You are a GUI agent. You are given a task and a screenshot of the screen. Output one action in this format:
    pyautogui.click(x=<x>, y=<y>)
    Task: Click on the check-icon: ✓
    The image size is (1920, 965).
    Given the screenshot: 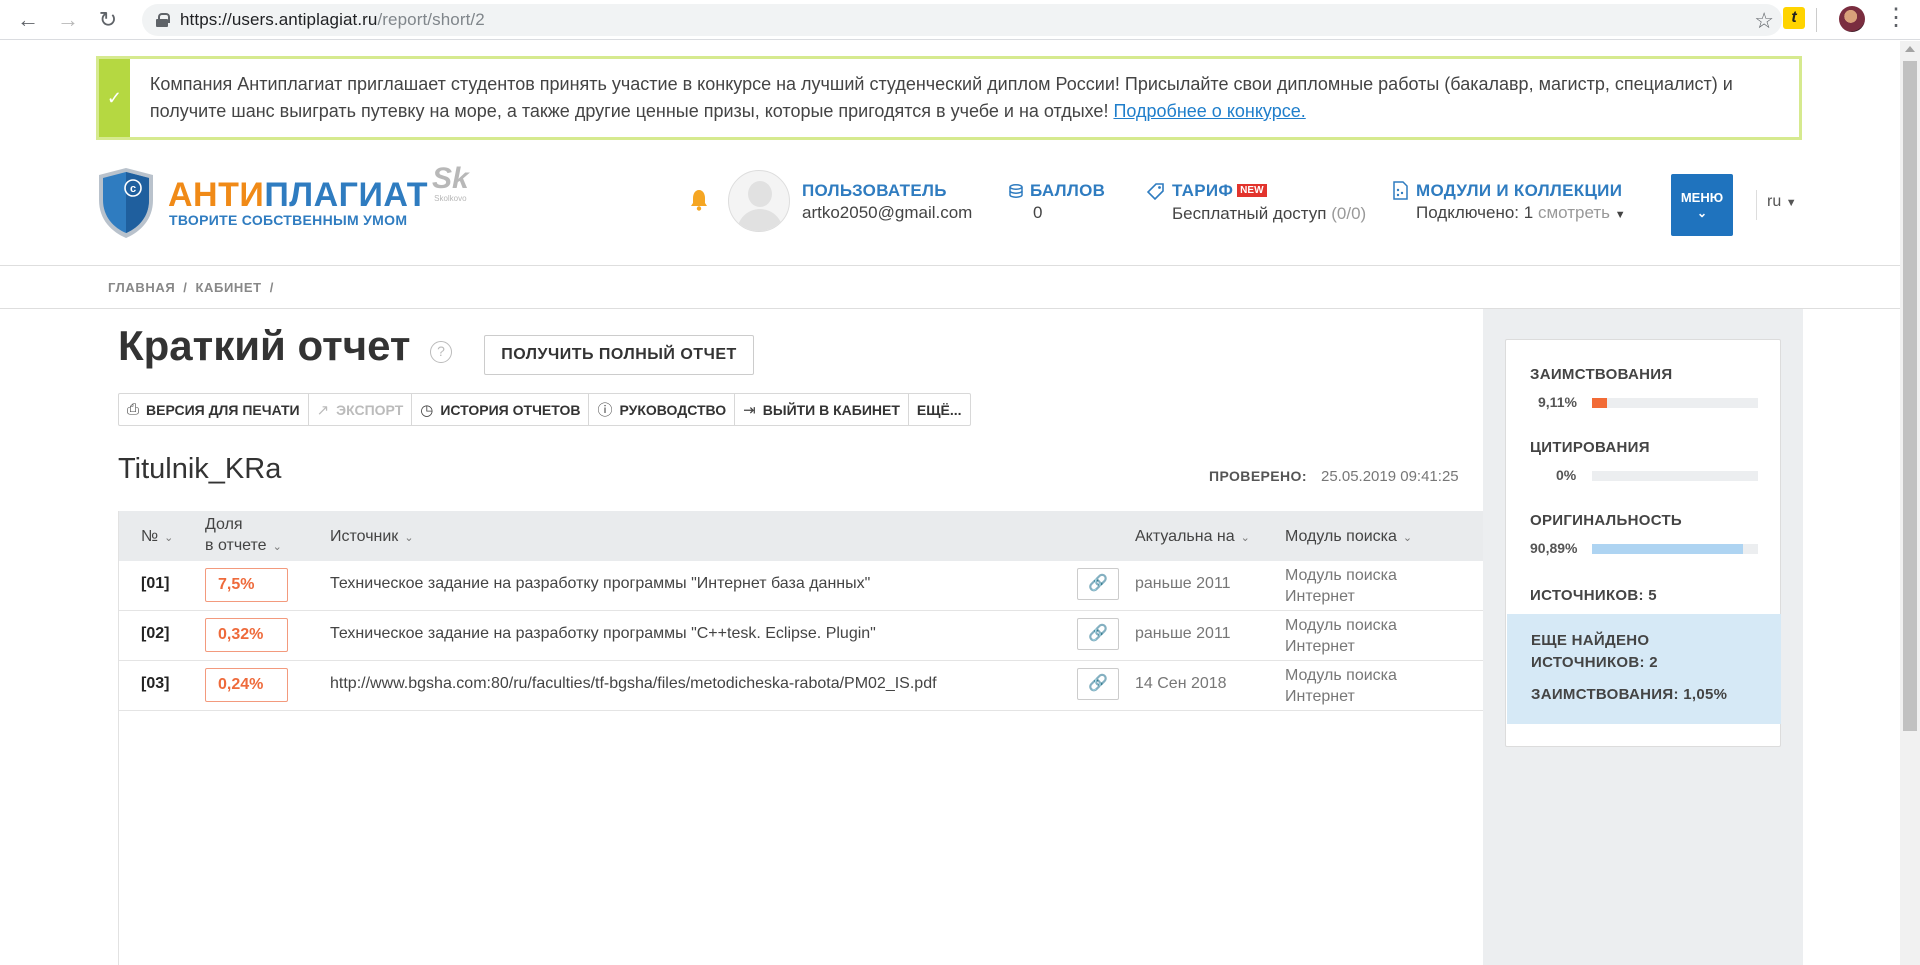 What is the action you would take?
    pyautogui.click(x=114, y=98)
    